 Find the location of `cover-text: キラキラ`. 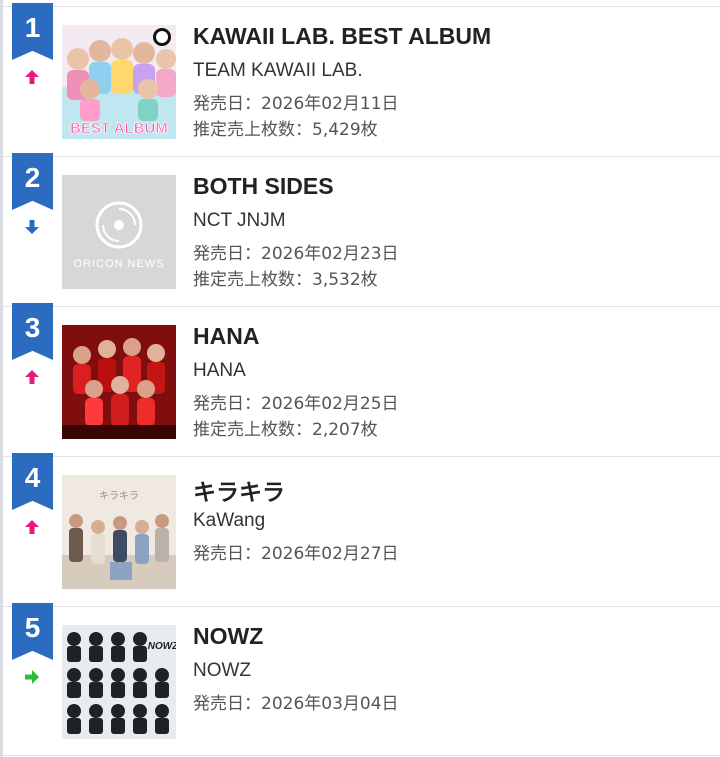

cover-text: キラキラ is located at coordinates (119, 496).